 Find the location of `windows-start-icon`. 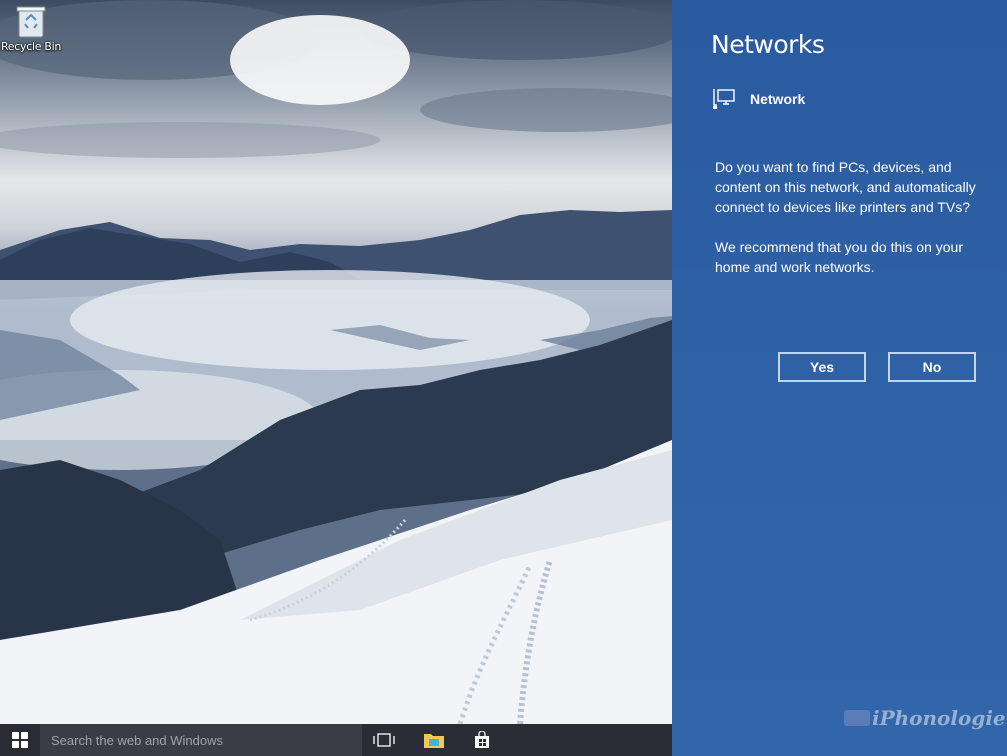

windows-start-icon is located at coordinates (20, 740).